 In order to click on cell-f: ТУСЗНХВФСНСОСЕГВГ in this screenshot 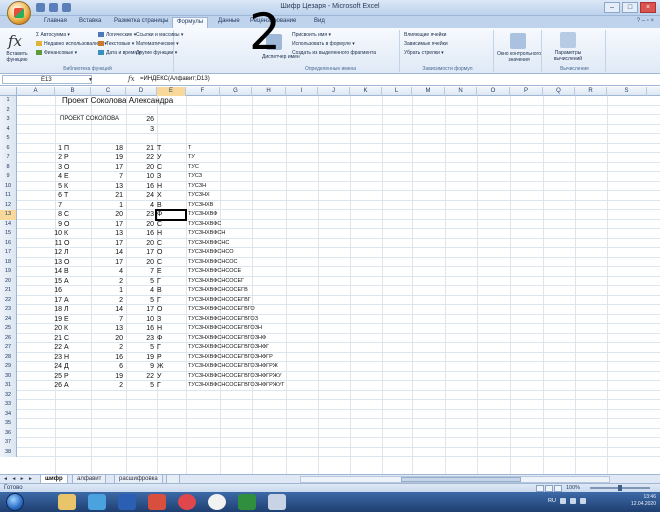, I will do `click(288, 301)`.